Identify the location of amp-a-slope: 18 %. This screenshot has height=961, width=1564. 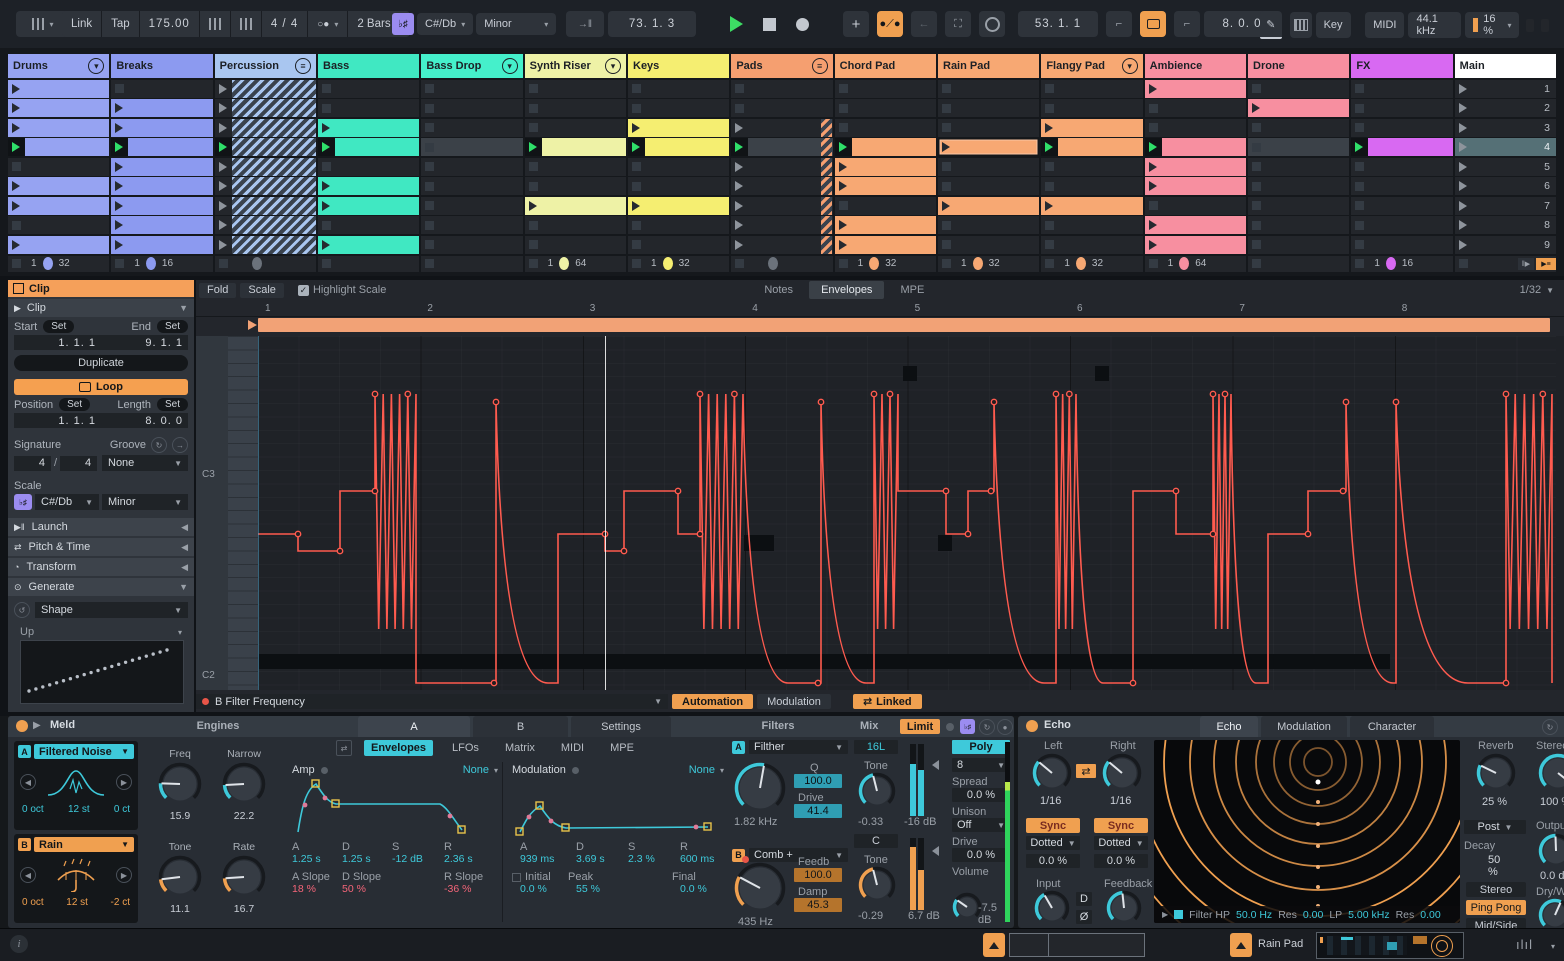
(317, 889).